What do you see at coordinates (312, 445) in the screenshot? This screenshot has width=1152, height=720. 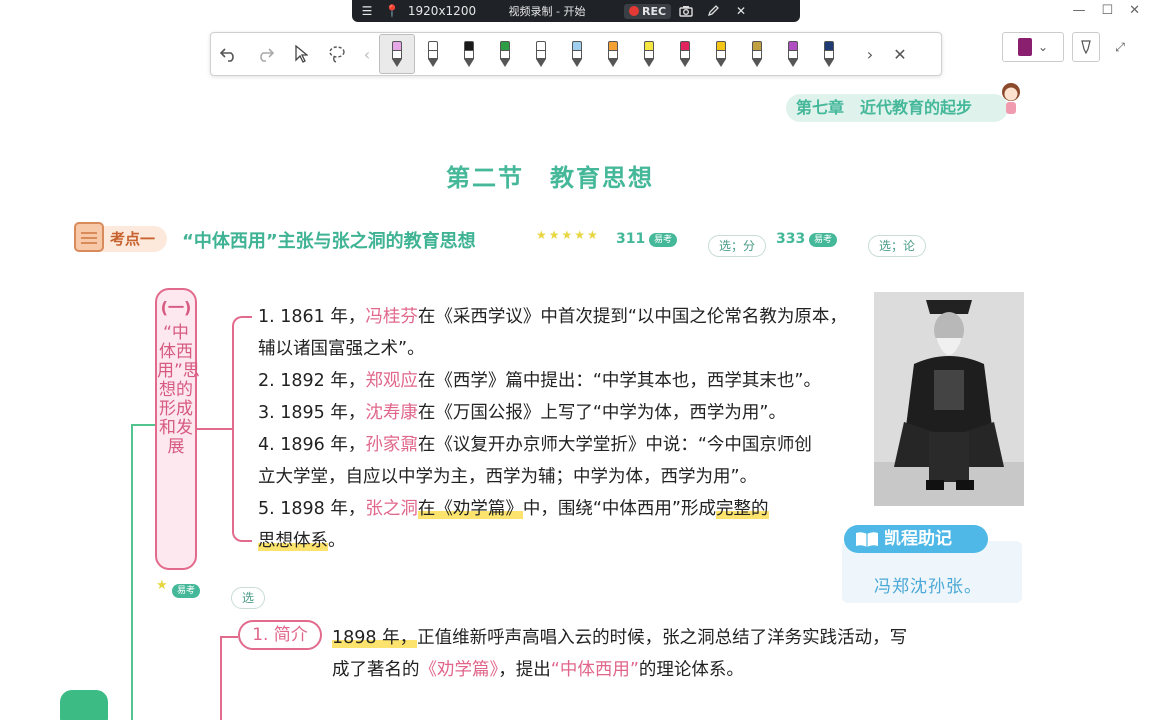 I see `line-prefix: 4. 1896 年，` at bounding box center [312, 445].